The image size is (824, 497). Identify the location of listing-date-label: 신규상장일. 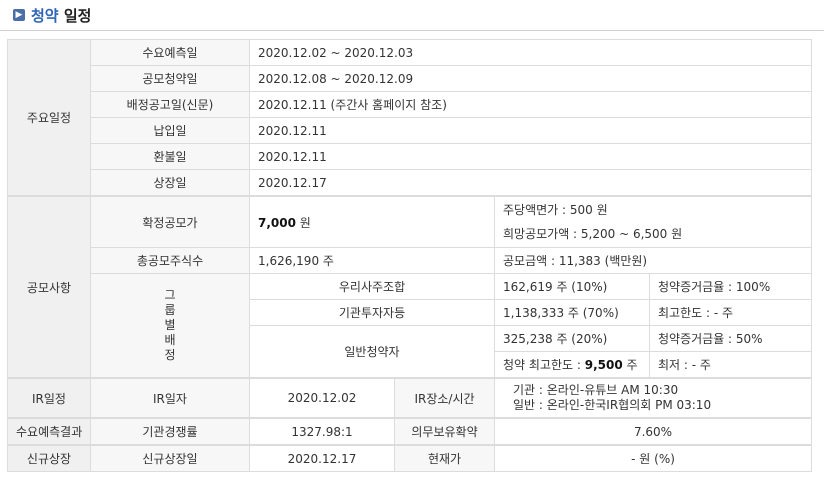
(170, 458).